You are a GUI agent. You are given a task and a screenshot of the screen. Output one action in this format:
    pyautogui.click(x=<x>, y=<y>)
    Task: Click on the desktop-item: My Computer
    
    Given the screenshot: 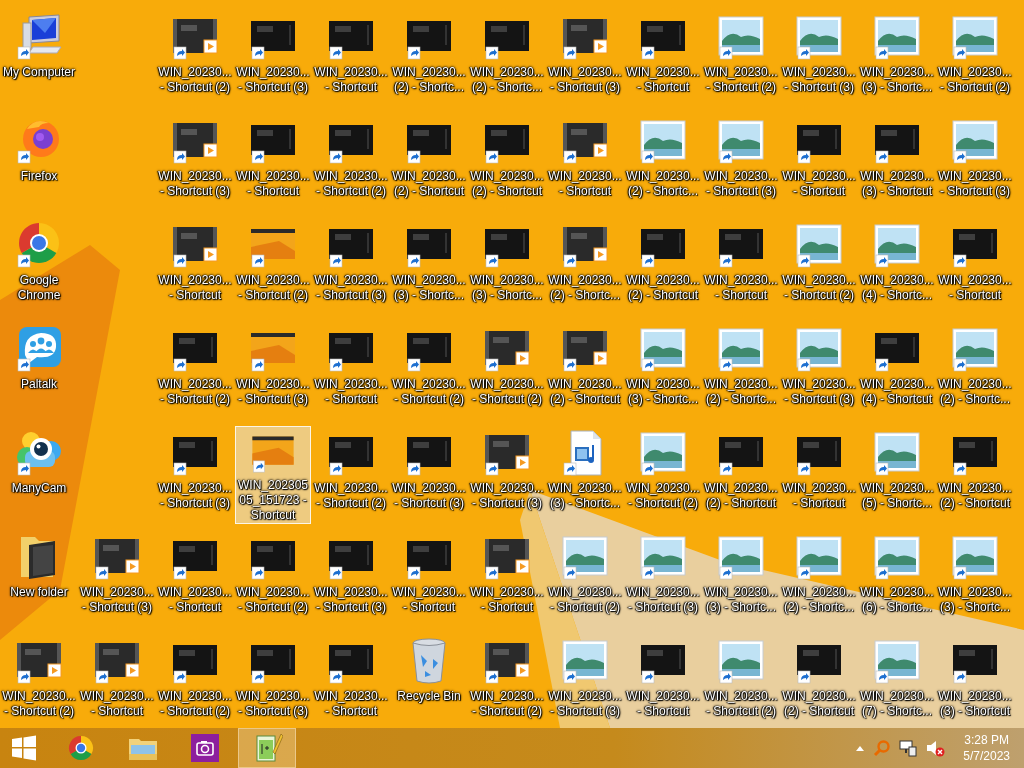 What is the action you would take?
    pyautogui.click(x=39, y=59)
    